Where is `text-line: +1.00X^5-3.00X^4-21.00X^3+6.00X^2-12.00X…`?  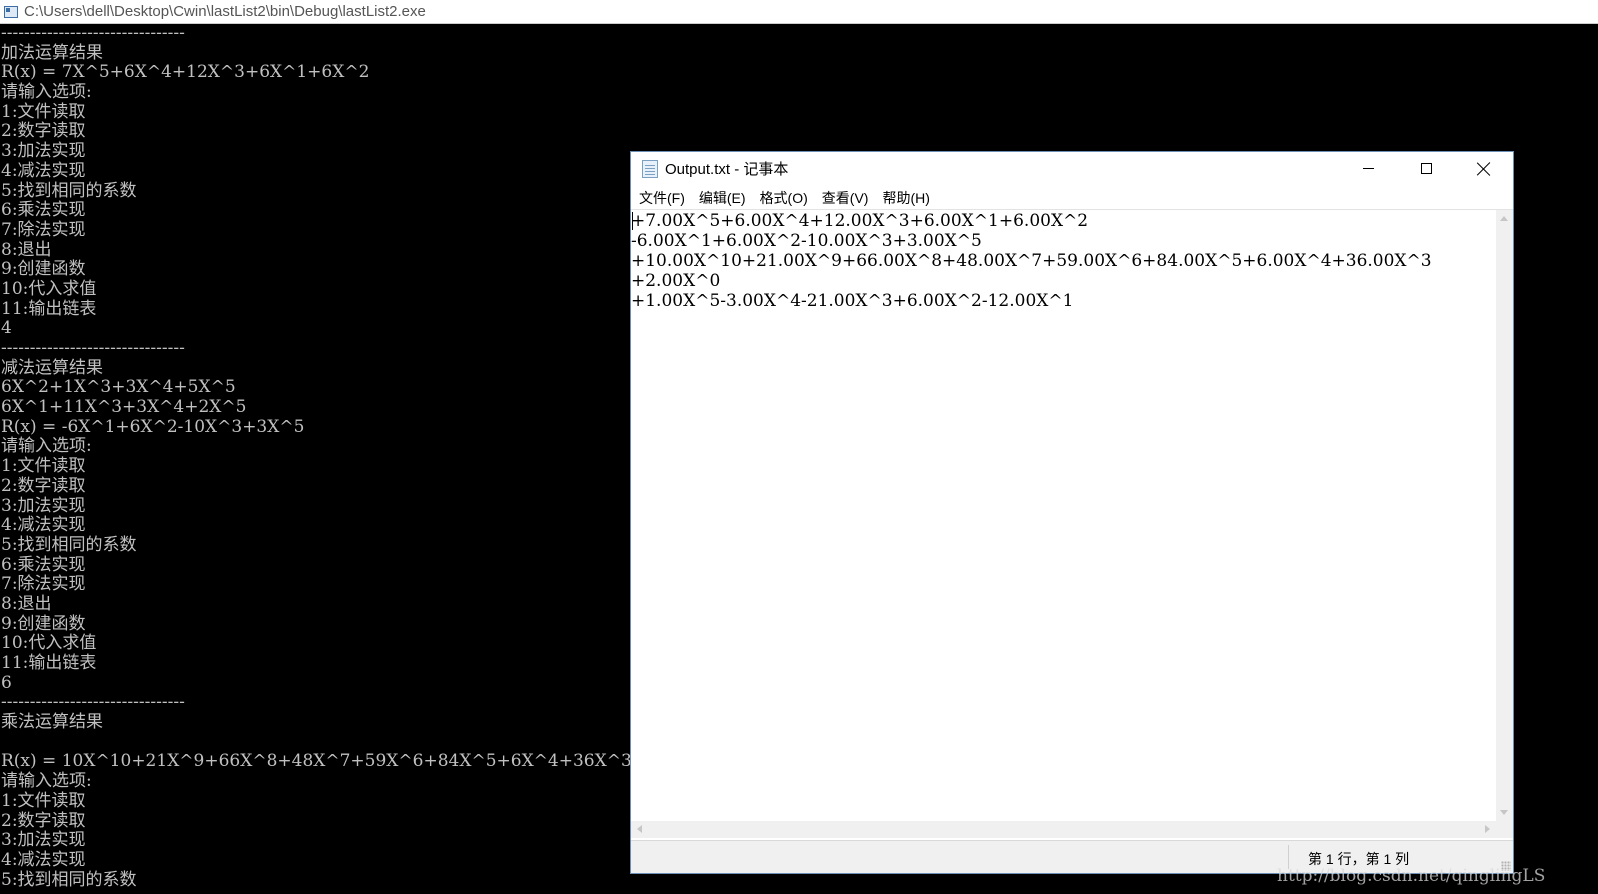
text-line: +1.00X^5-3.00X^4-21.00X^3+6.00X^2-12.00X… is located at coordinates (852, 301).